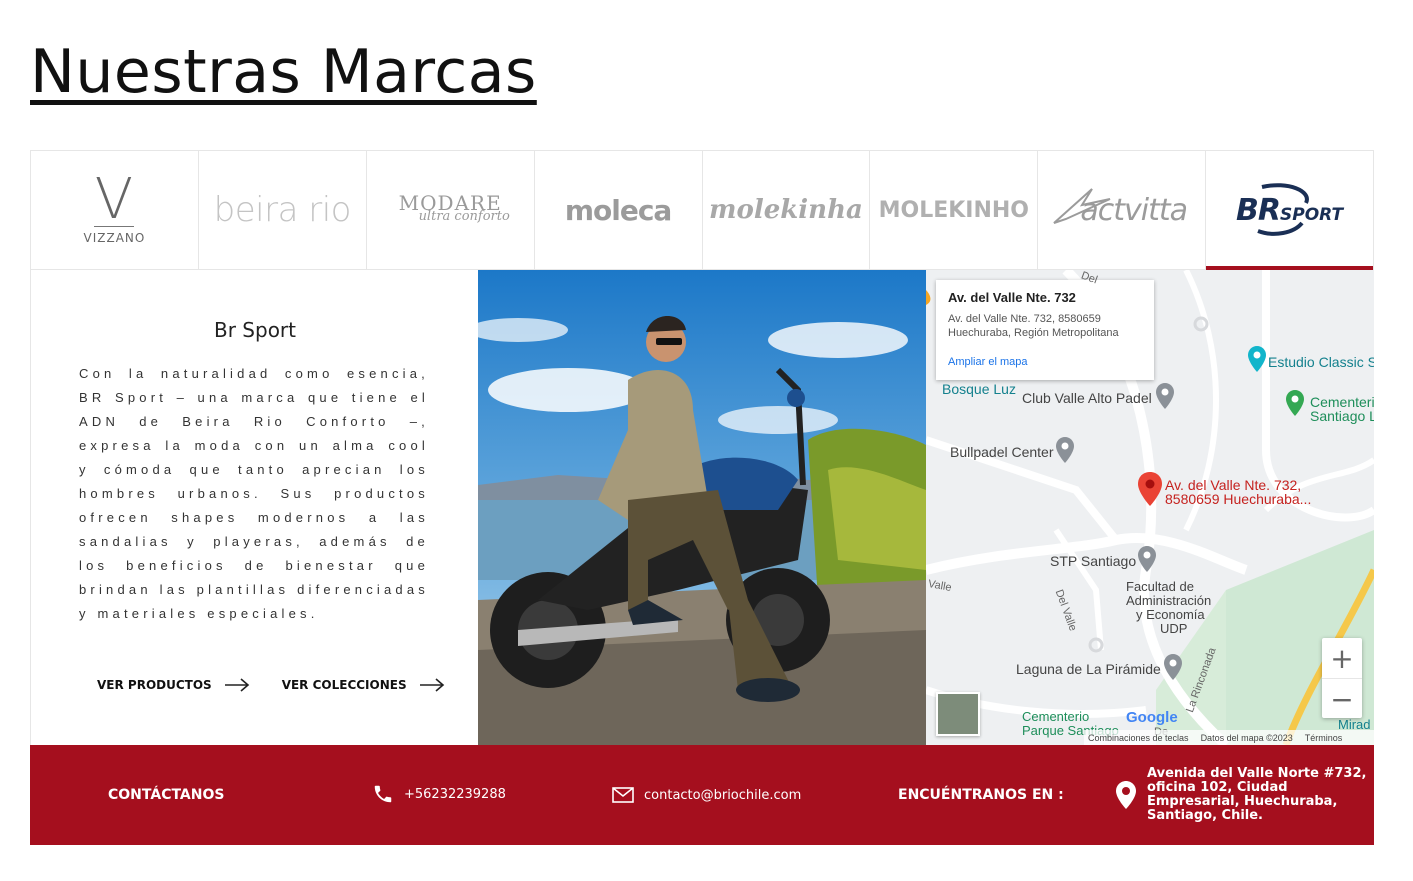  I want to click on zoom-in-icon: +, so click(1342, 658).